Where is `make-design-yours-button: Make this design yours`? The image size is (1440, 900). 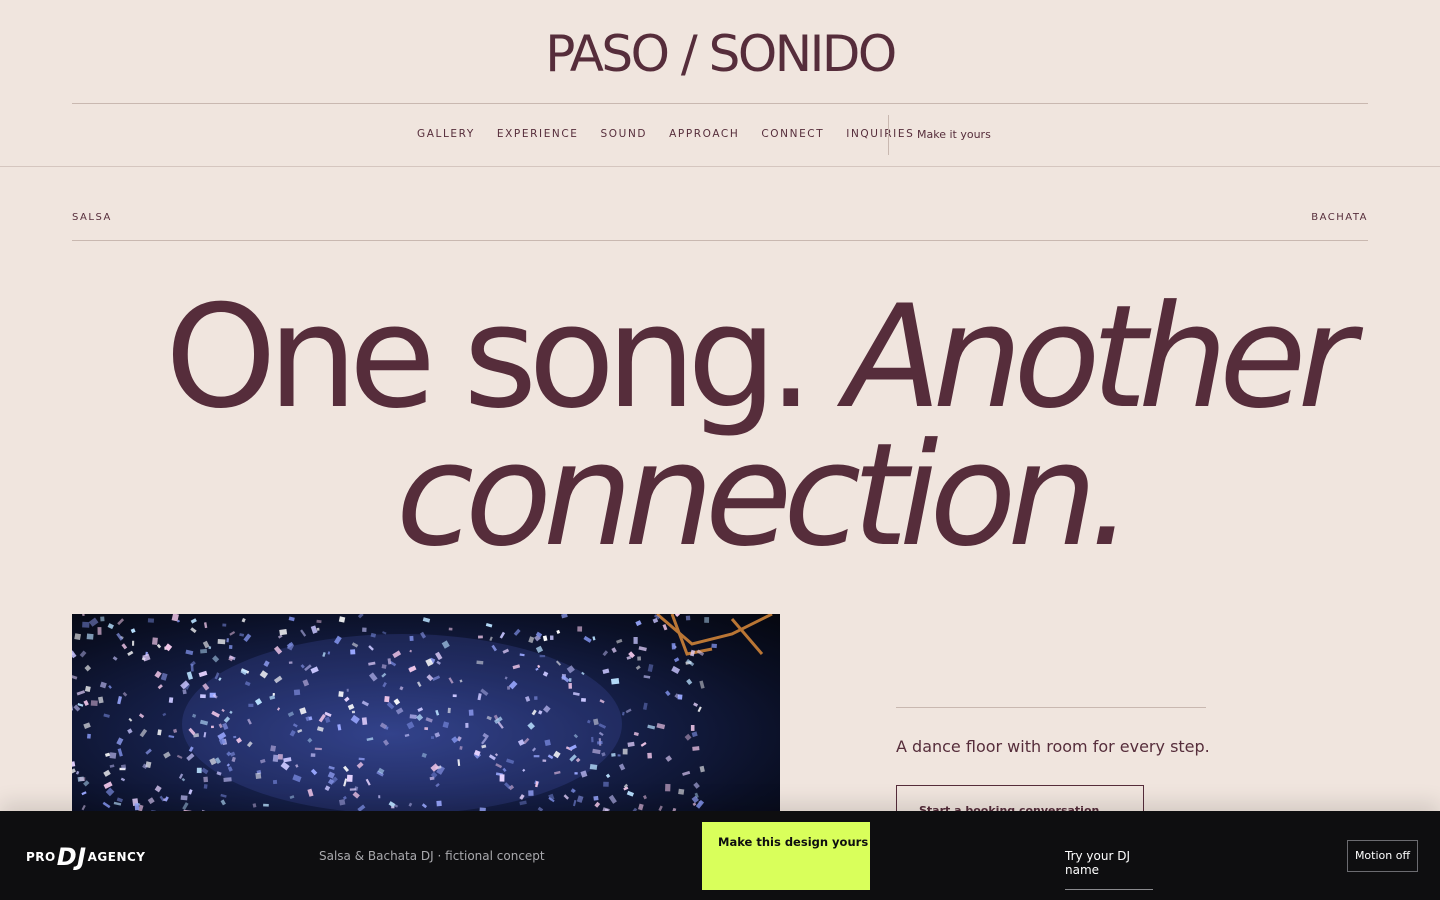
make-design-yours-button: Make this design yours is located at coordinates (786, 856).